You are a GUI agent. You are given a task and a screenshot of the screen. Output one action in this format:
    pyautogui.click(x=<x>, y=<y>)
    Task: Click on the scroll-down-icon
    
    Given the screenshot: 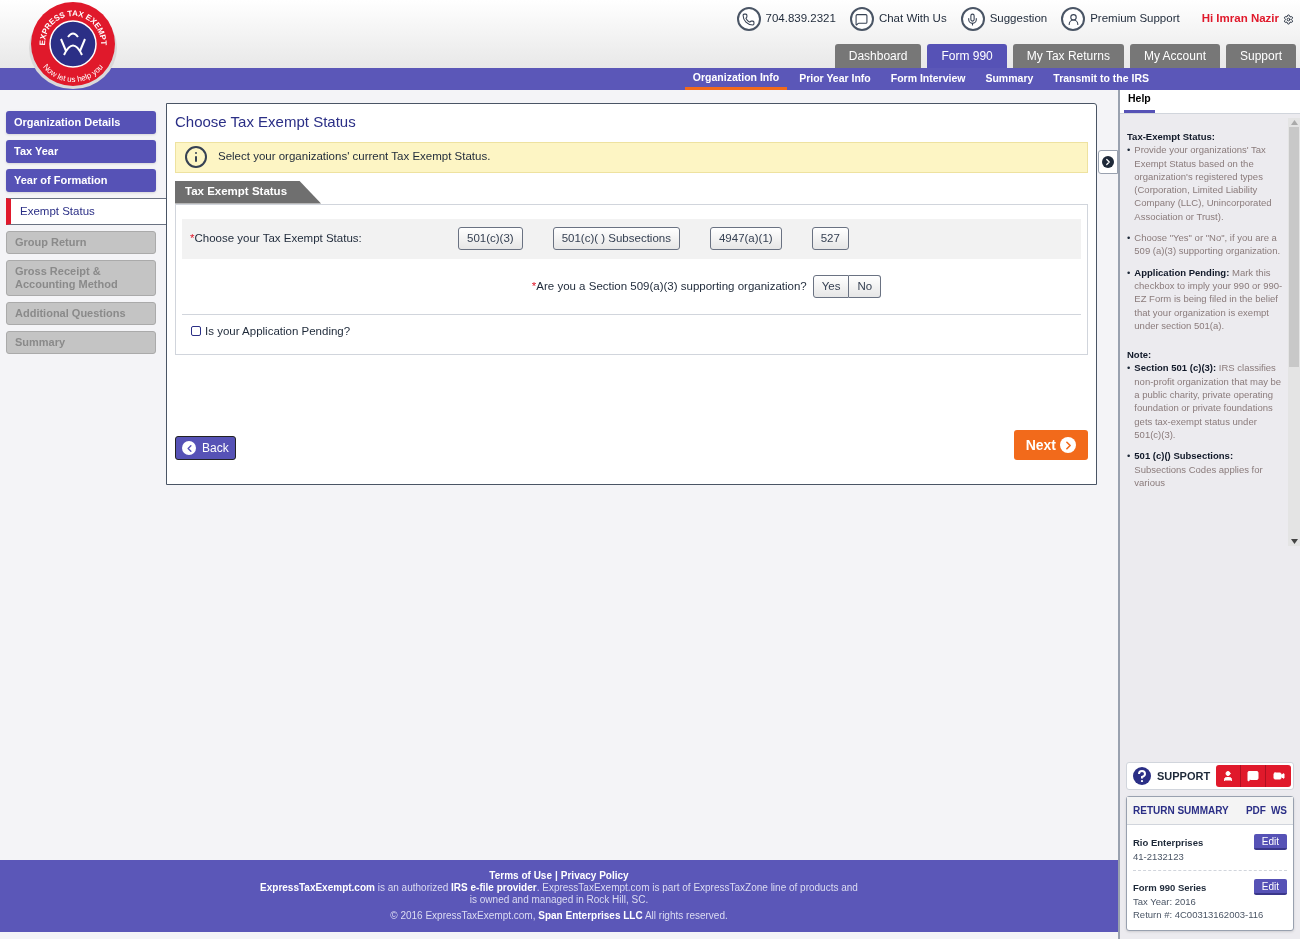 What is the action you would take?
    pyautogui.click(x=1294, y=541)
    